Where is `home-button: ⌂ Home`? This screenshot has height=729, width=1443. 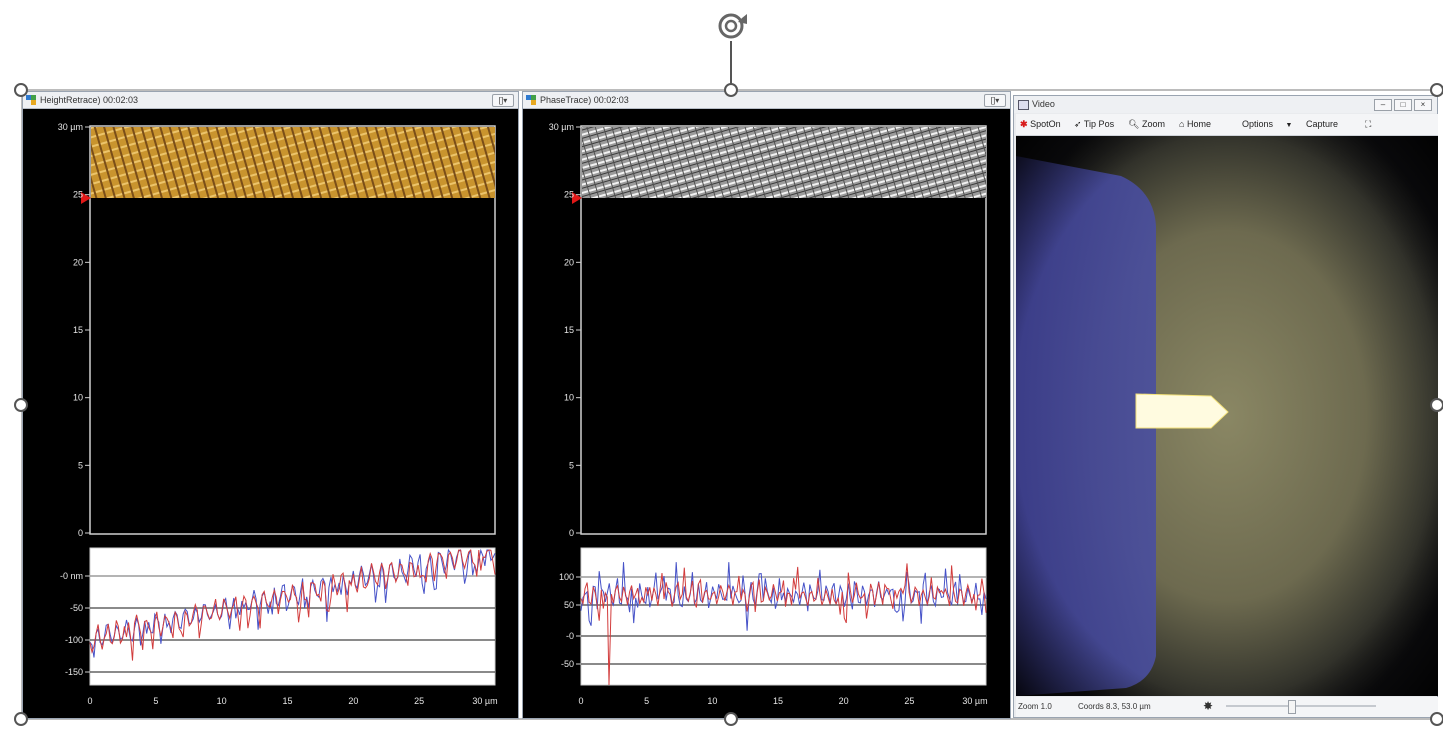 home-button: ⌂ Home is located at coordinates (1195, 124).